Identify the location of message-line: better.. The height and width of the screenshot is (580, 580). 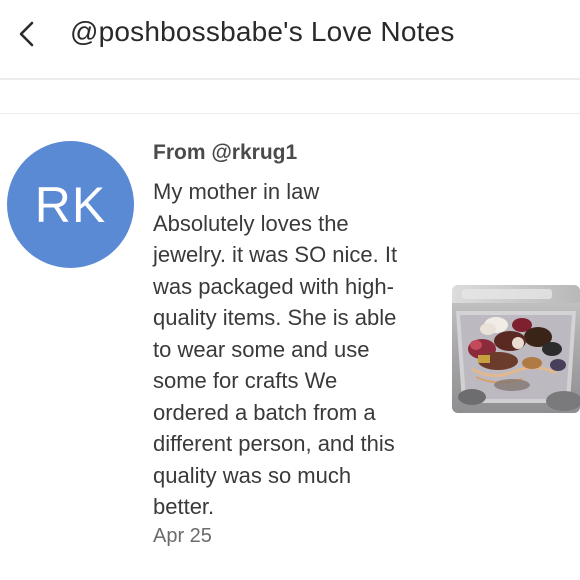
(184, 506).